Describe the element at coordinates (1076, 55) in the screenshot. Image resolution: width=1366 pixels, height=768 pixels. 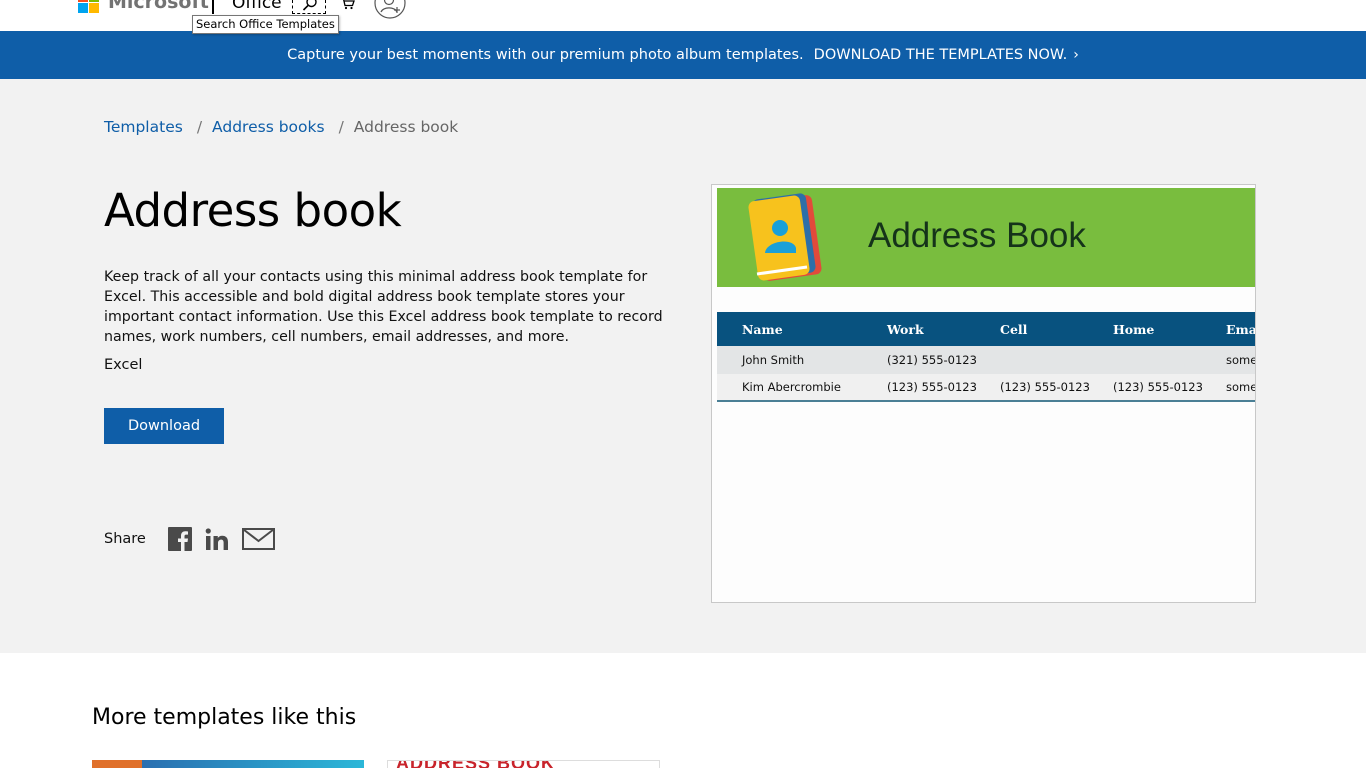
I see `chevron-right-icon: ›` at that location.